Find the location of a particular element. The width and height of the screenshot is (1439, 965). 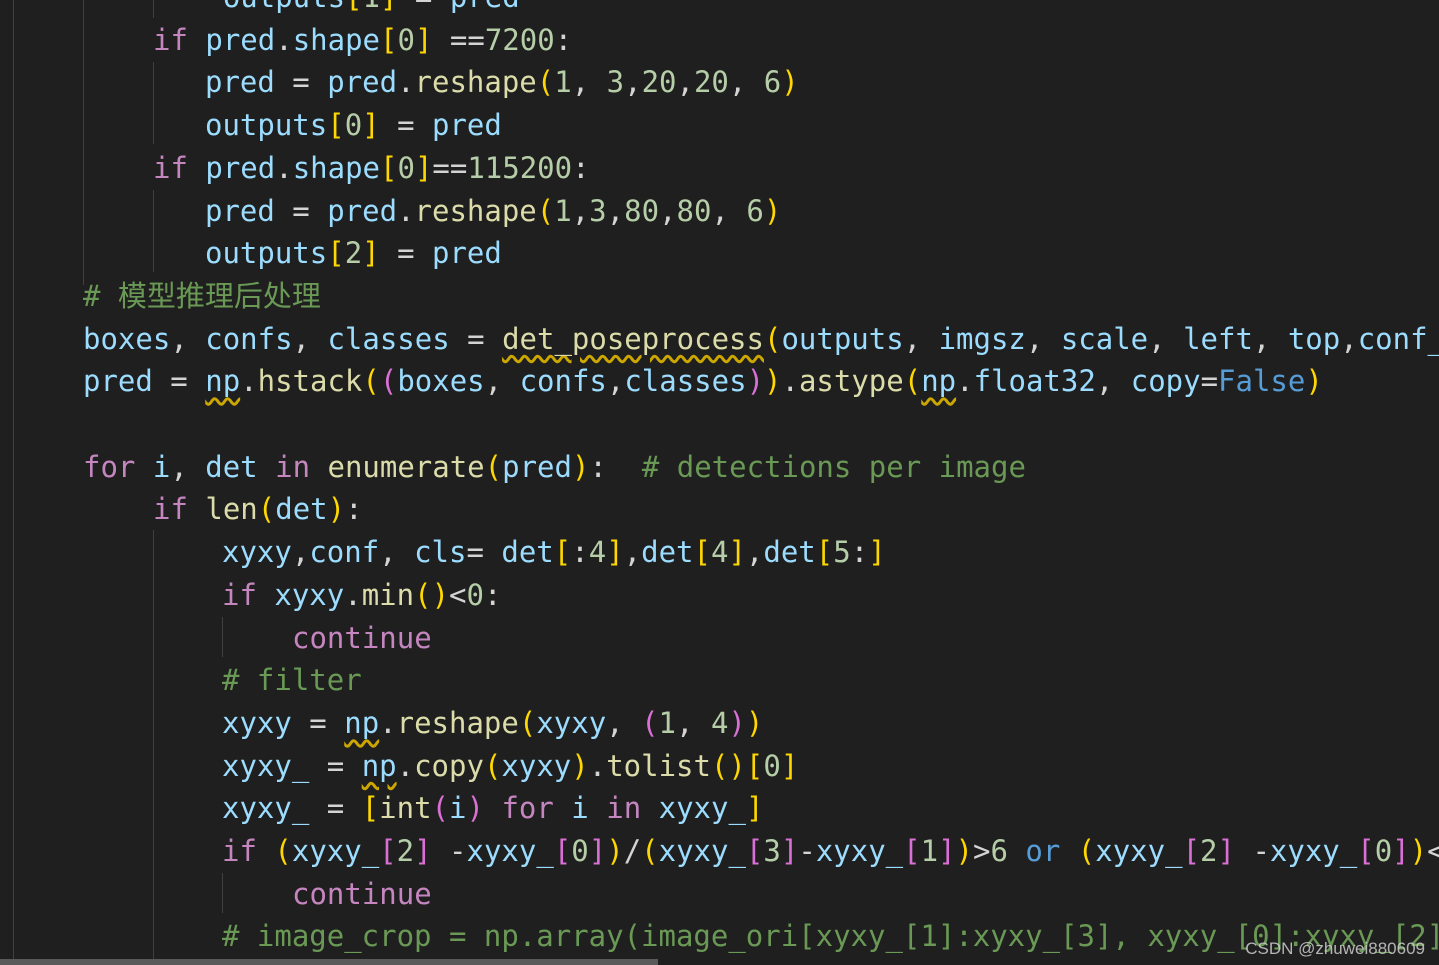

code-token: astype is located at coordinates (851, 381).